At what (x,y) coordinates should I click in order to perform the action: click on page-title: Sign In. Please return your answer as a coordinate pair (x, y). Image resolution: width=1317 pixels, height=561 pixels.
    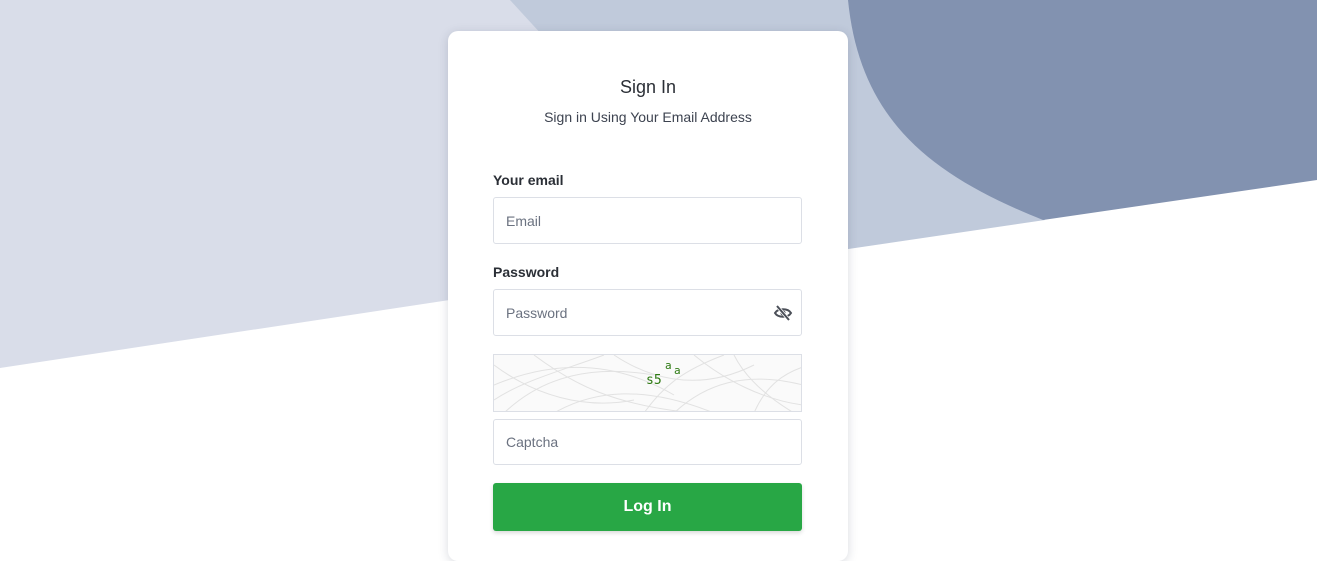
    Looking at the image, I should click on (648, 87).